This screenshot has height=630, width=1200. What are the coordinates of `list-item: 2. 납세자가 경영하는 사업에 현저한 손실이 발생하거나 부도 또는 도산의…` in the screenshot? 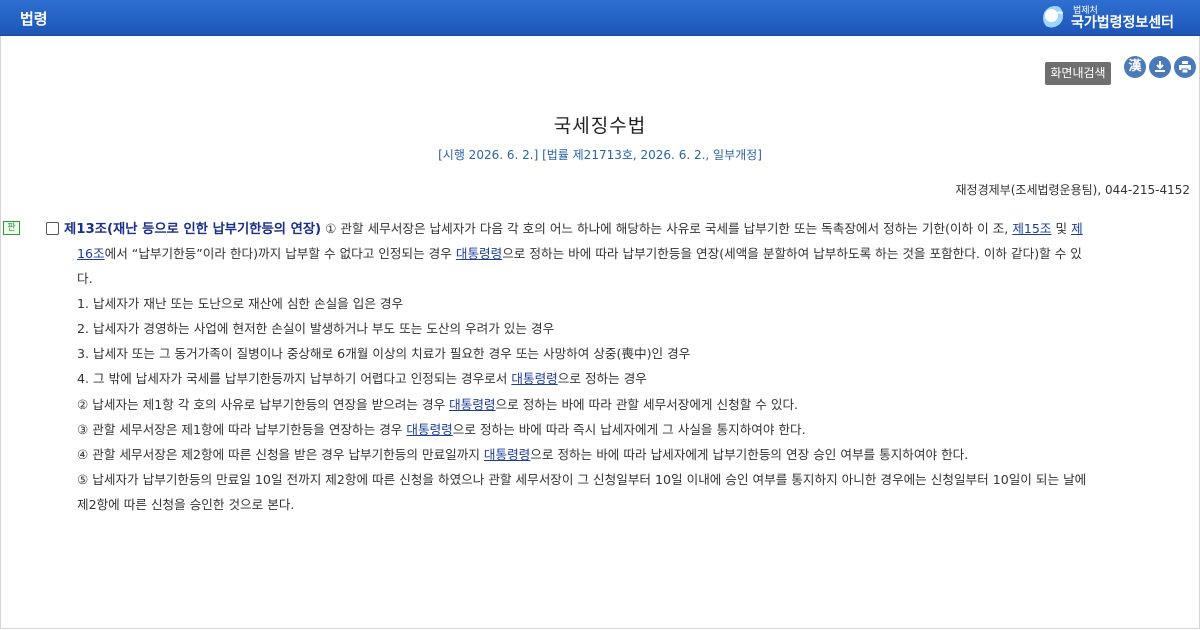 It's located at (316, 328).